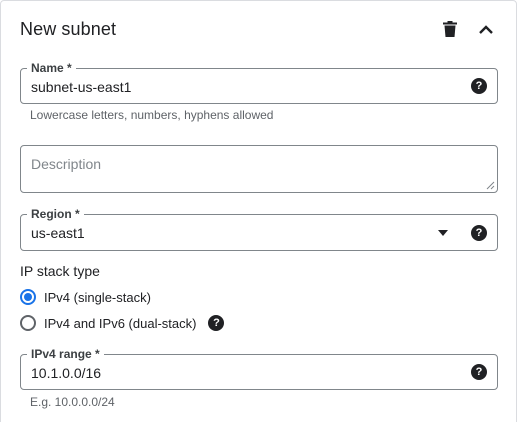 Image resolution: width=519 pixels, height=422 pixels. Describe the element at coordinates (58, 233) in the screenshot. I see `region-field-value: us-east1` at that location.